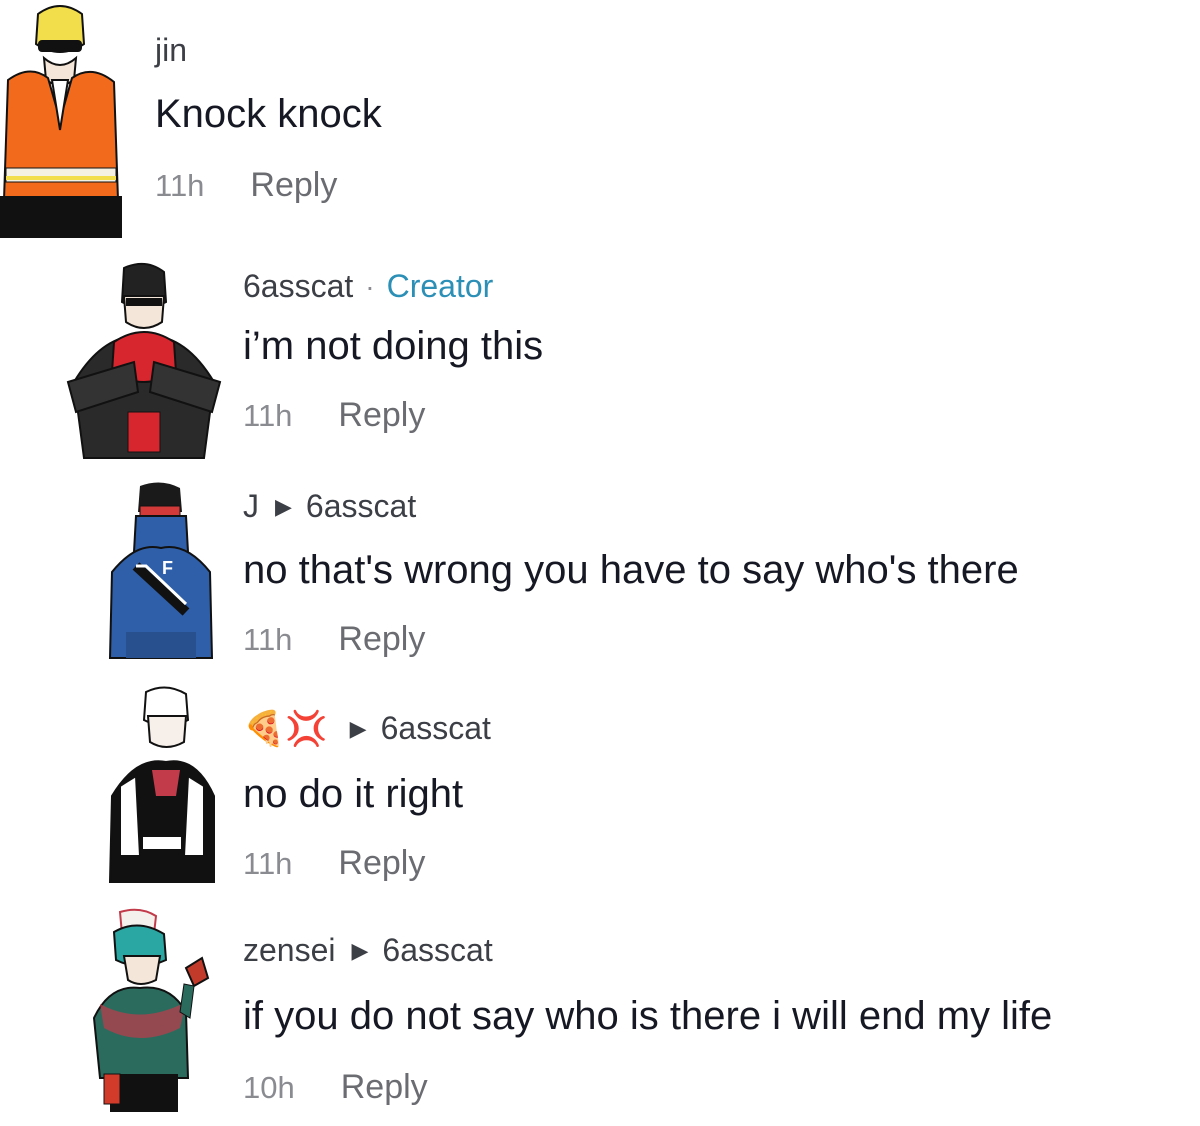 The width and height of the screenshot is (1200, 1126). Describe the element at coordinates (298, 286) in the screenshot. I see `comment-username: 6asscat` at that location.